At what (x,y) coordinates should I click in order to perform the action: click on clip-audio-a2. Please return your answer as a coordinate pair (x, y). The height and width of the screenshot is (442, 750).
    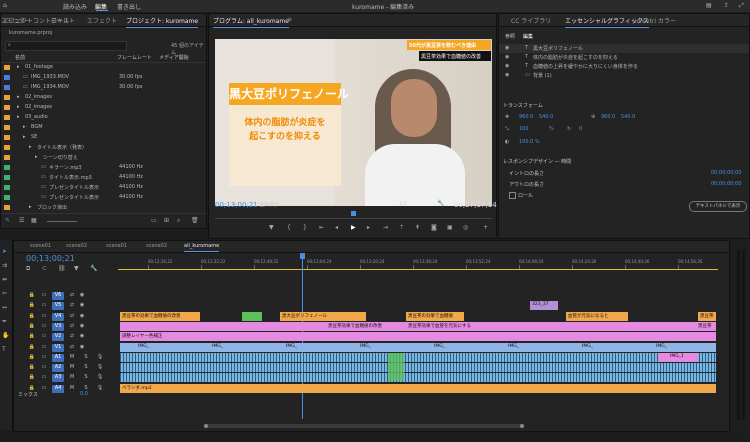
    Looking at the image, I should click on (418, 368).